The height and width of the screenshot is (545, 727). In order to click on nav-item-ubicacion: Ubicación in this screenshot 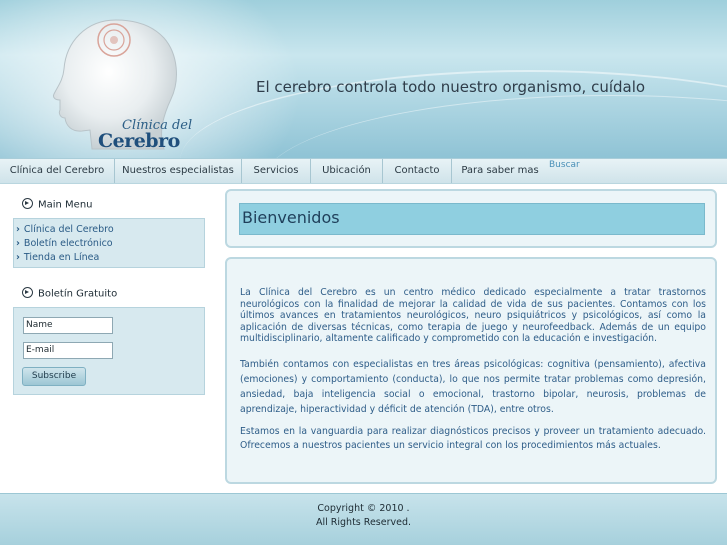, I will do `click(347, 171)`.